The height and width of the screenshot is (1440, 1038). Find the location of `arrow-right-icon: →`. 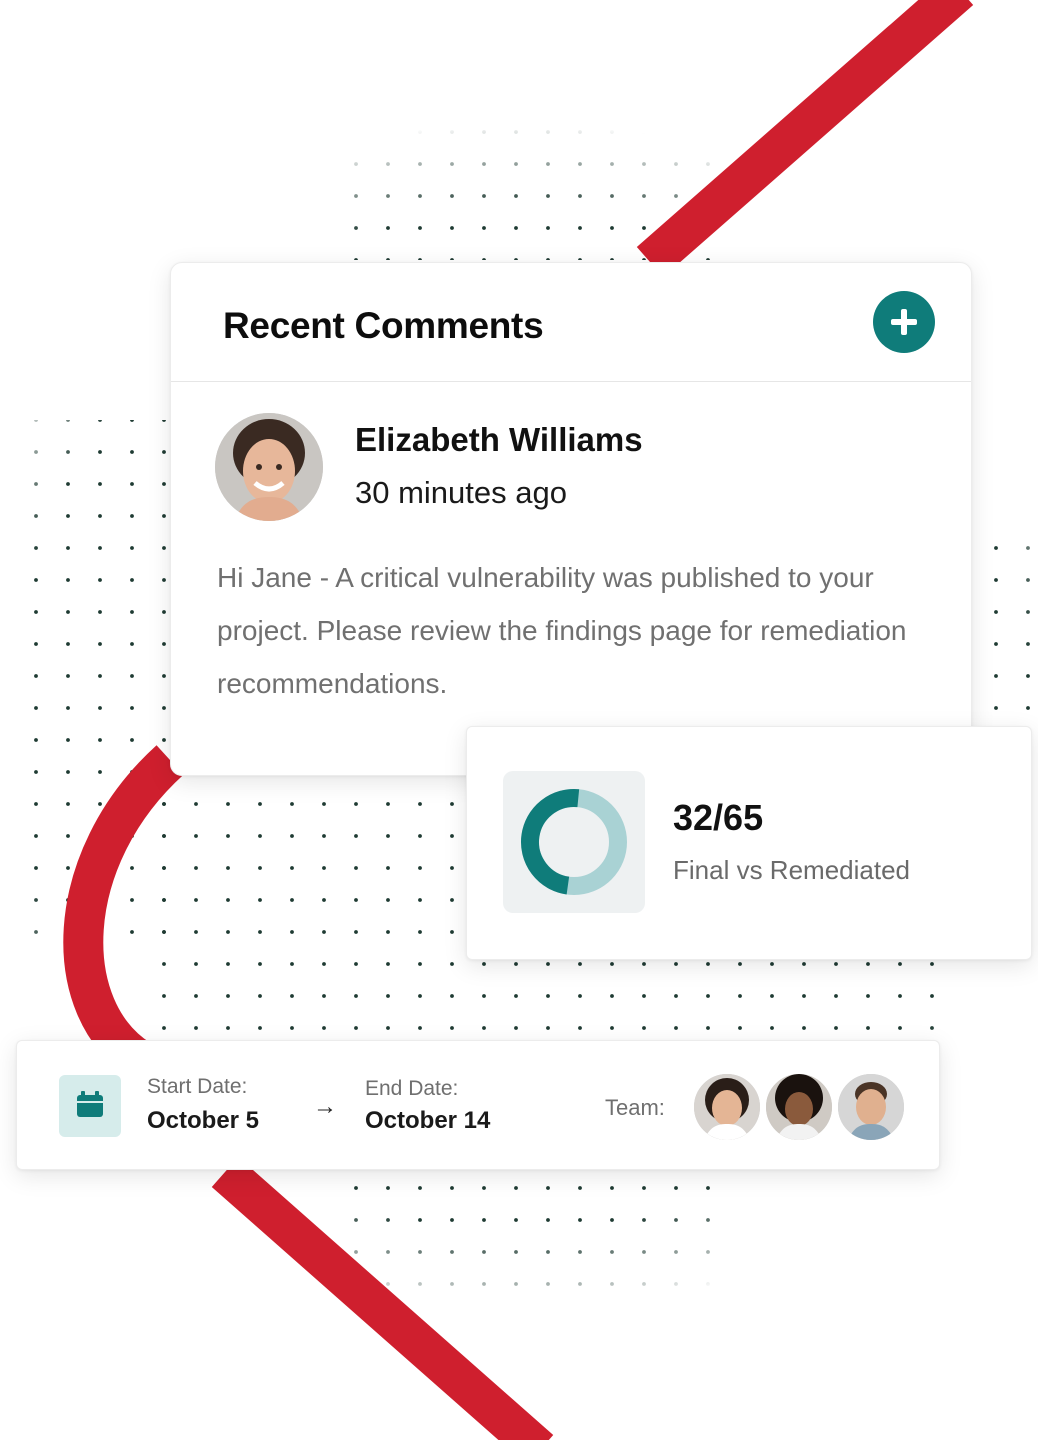

arrow-right-icon: → is located at coordinates (325, 1106).